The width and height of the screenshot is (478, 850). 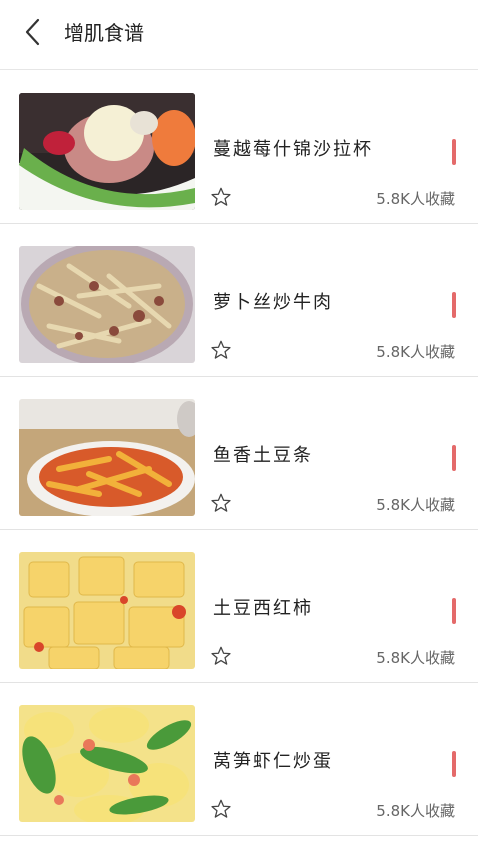 I want to click on back-button, so click(x=33, y=32).